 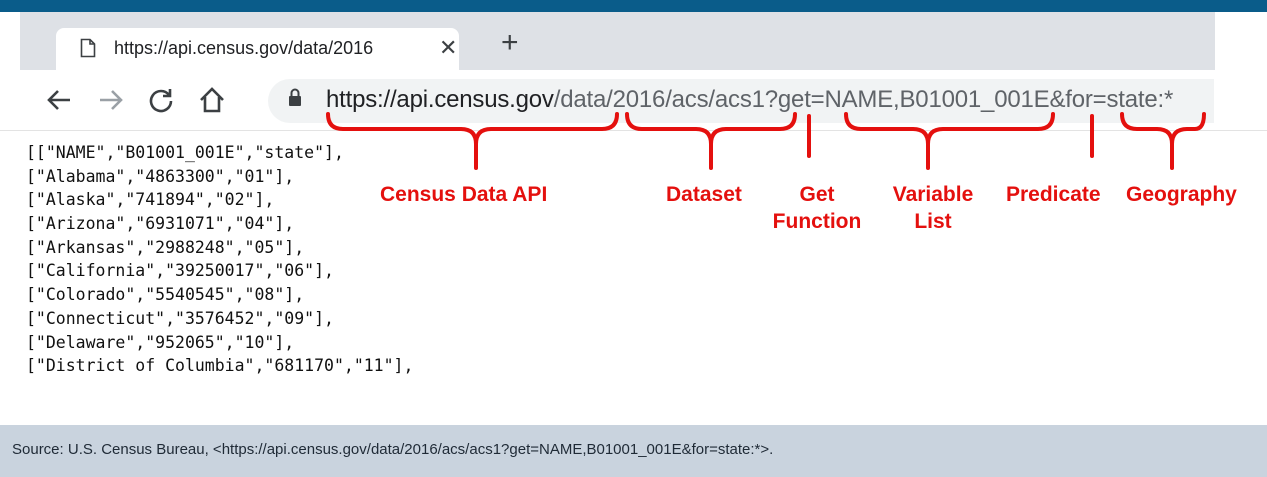 What do you see at coordinates (1053, 194) in the screenshot?
I see `label-predicate: Predicate` at bounding box center [1053, 194].